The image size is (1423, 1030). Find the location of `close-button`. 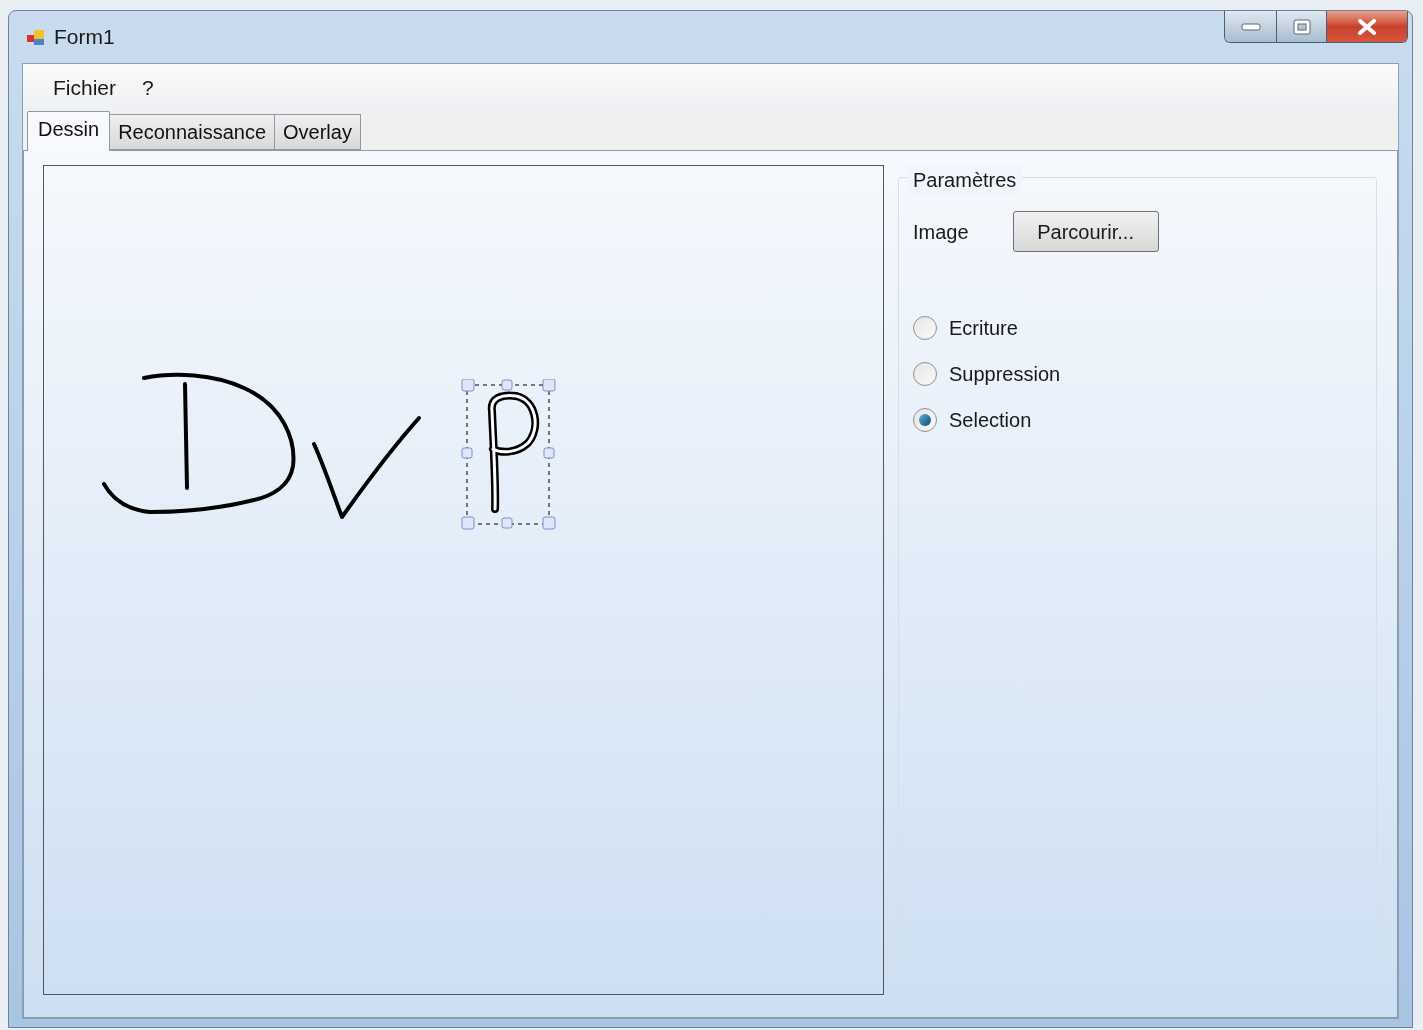

close-button is located at coordinates (1367, 26).